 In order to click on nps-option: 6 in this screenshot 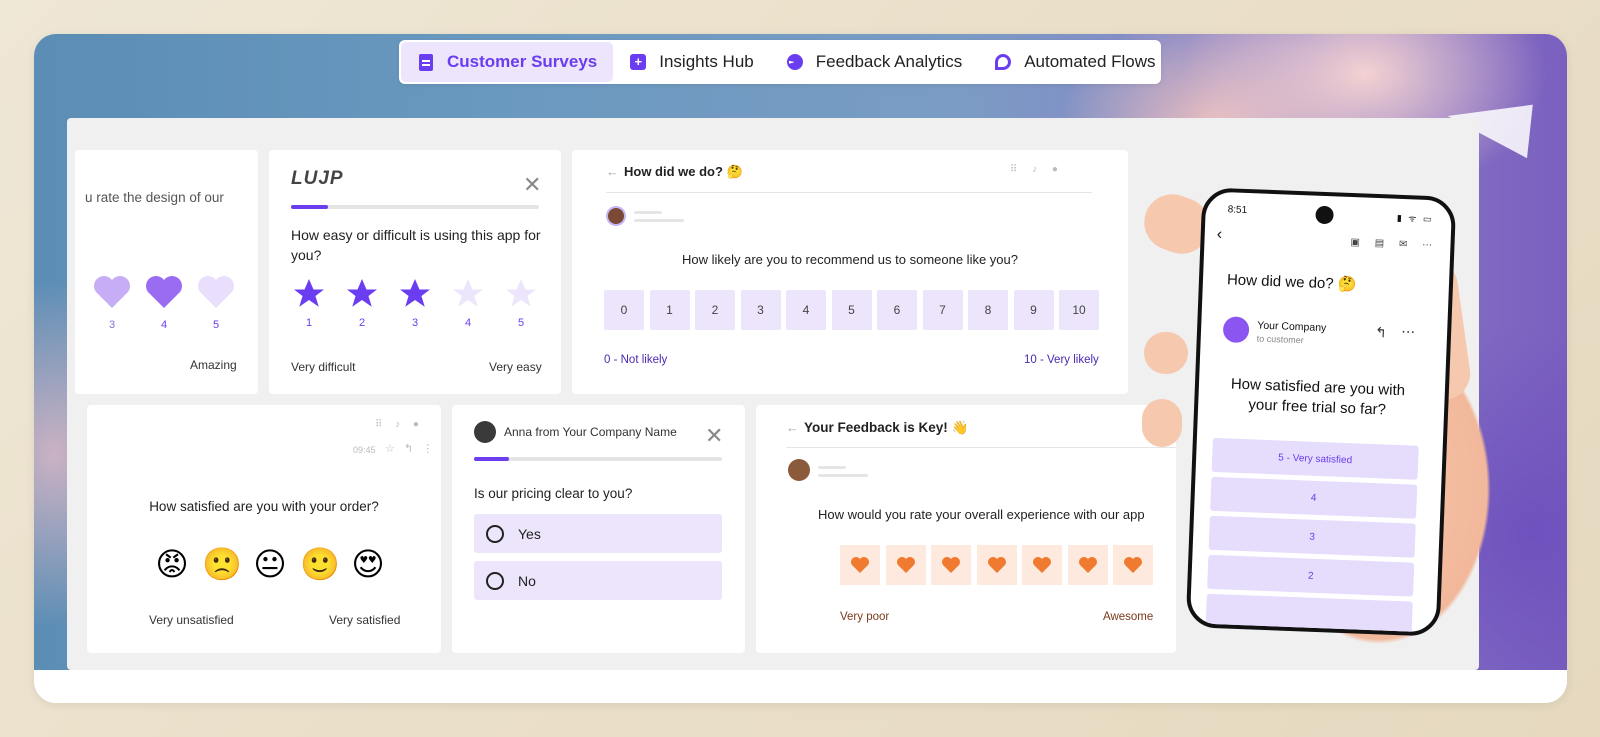, I will do `click(897, 310)`.